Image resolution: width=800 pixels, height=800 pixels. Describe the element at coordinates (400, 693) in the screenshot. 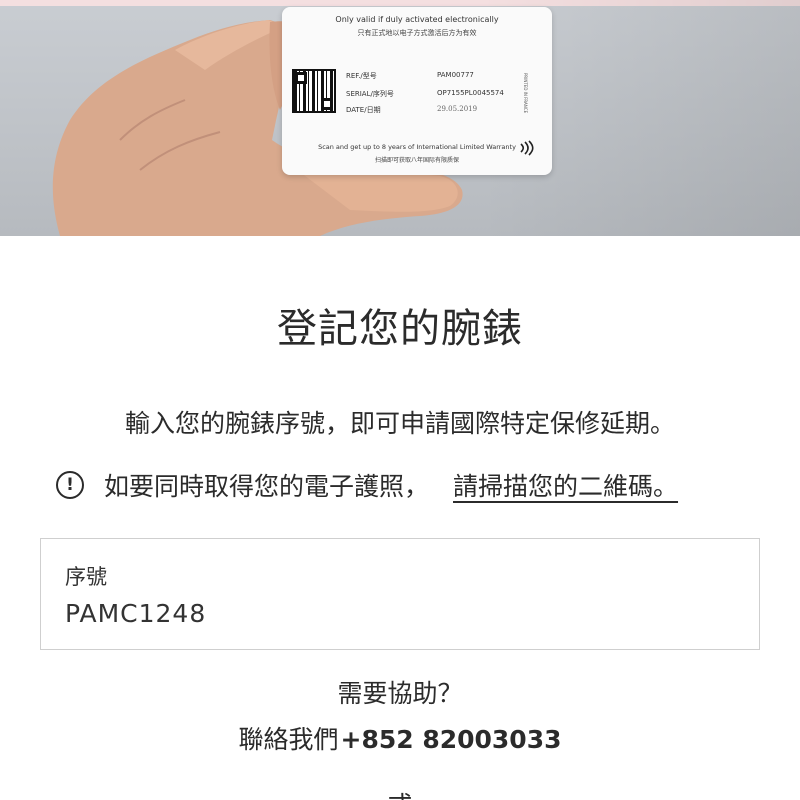

I see `help-question: 需要協助？` at that location.